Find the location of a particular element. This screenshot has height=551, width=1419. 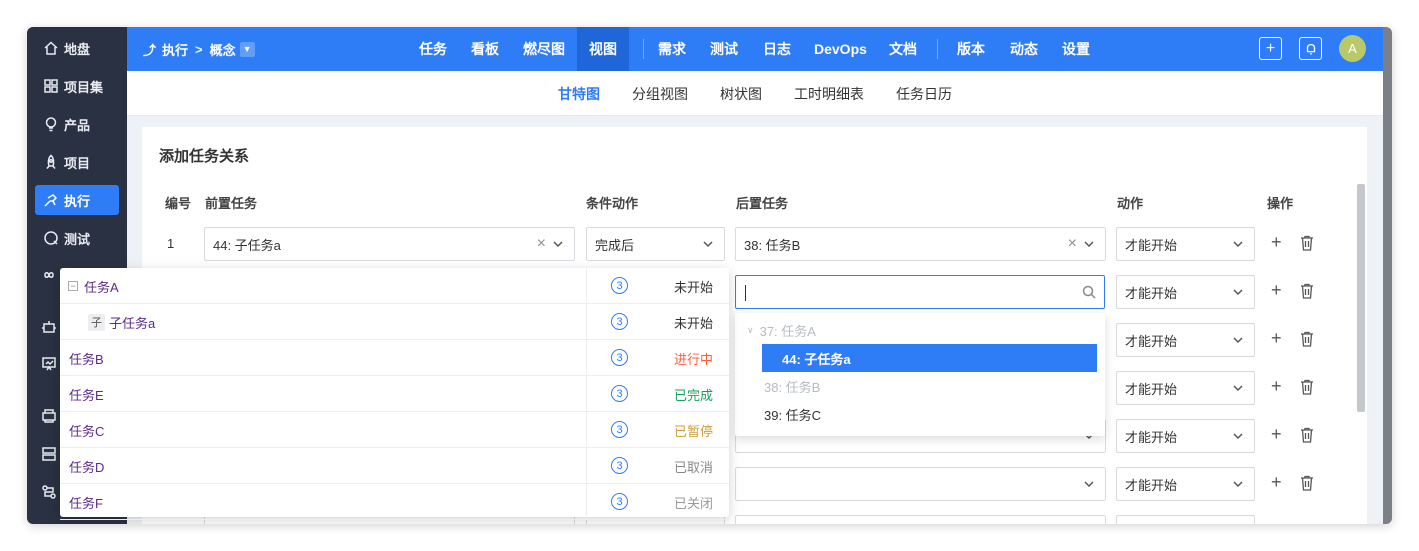

sidebar-item-home: 地盘 is located at coordinates (77, 48).